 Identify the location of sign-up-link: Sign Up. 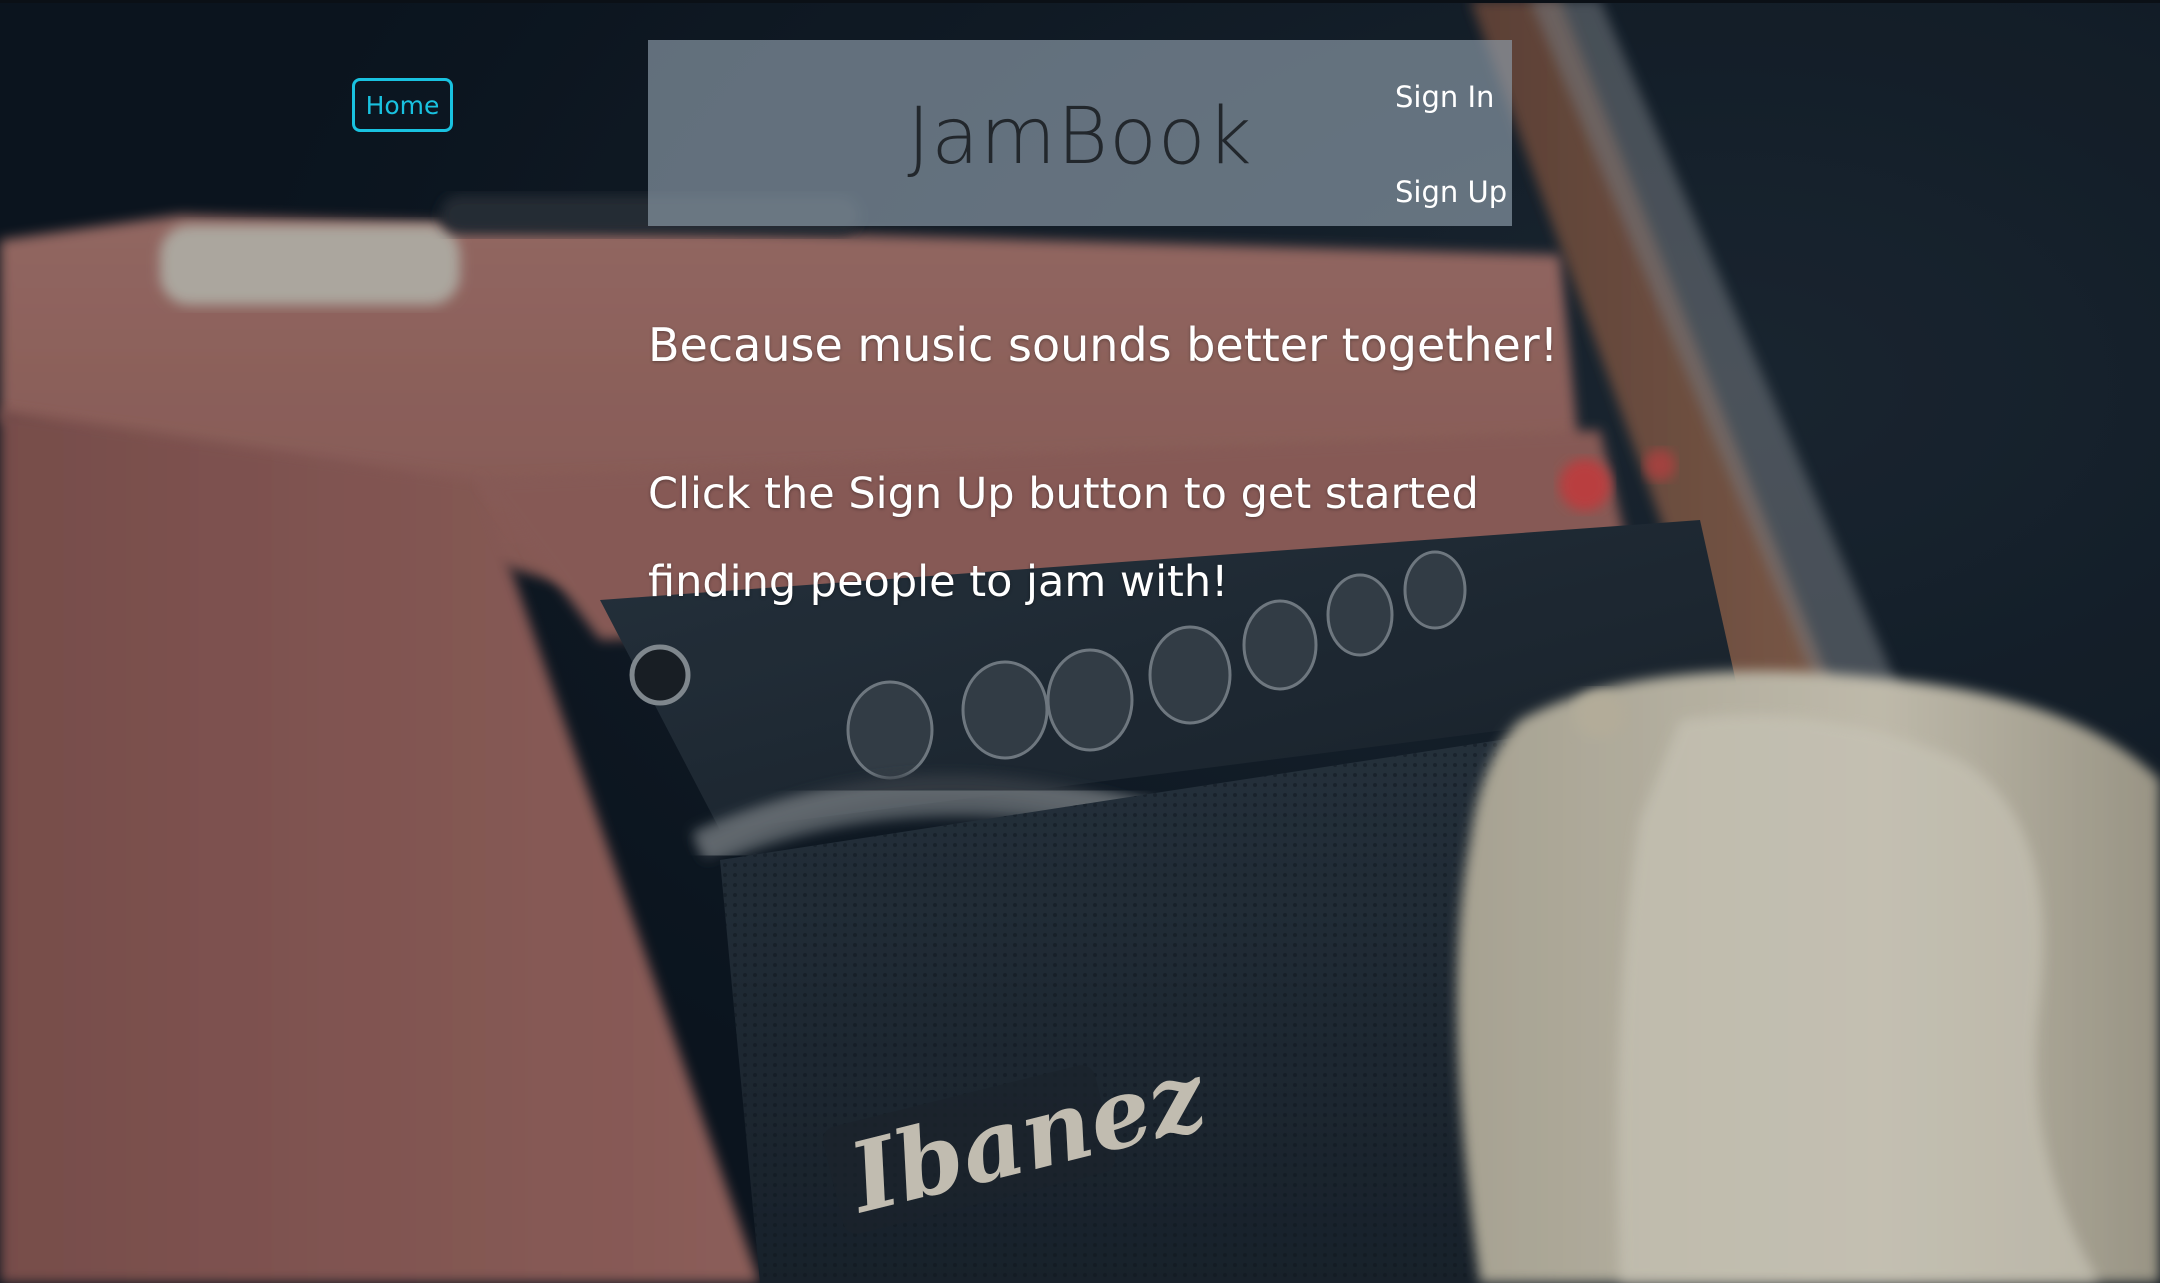
(1451, 192).